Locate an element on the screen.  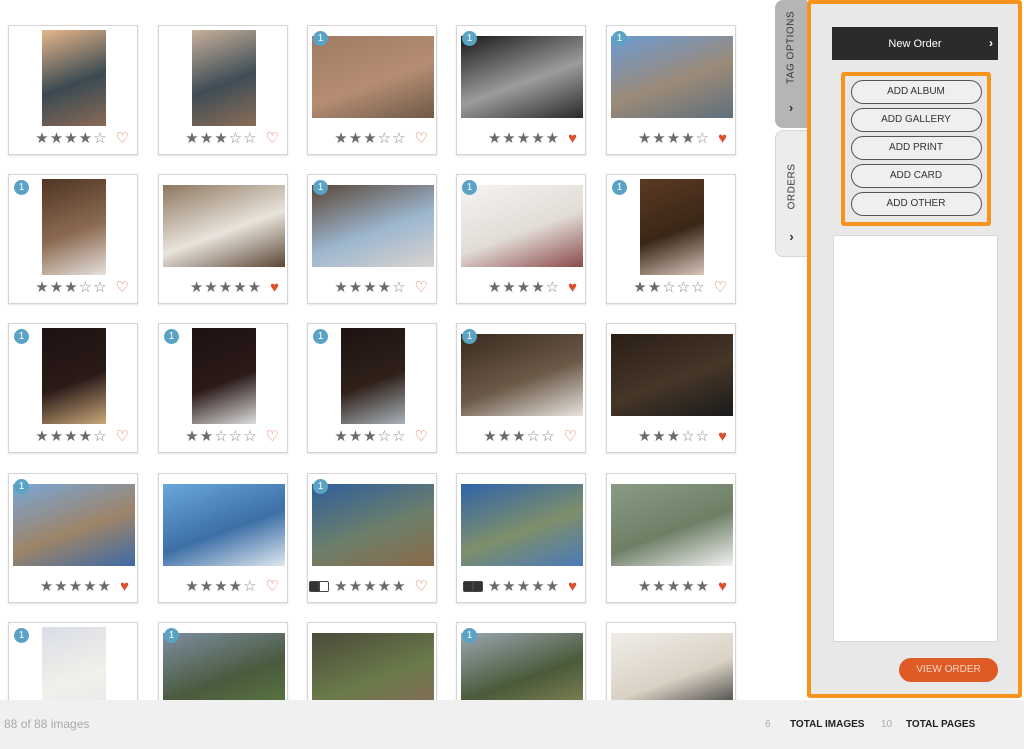
image-card: 1 ★ ★ ★ ★ ☆ ♡ is located at coordinates (73, 388).